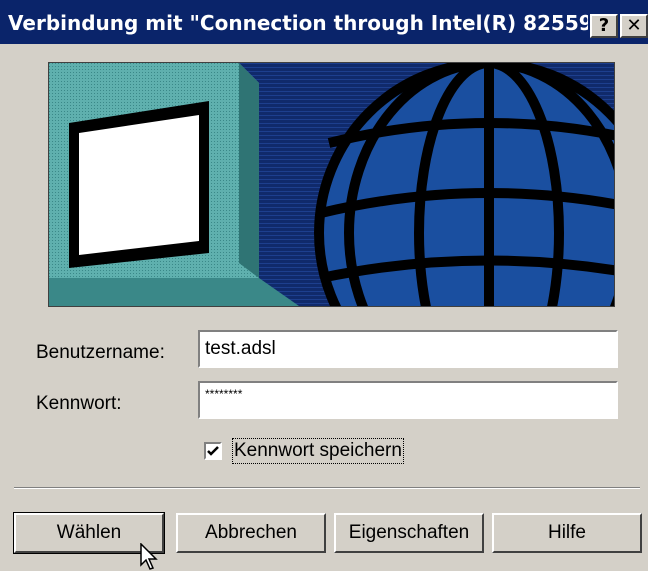  I want to click on help-button: Hilfe, so click(567, 533).